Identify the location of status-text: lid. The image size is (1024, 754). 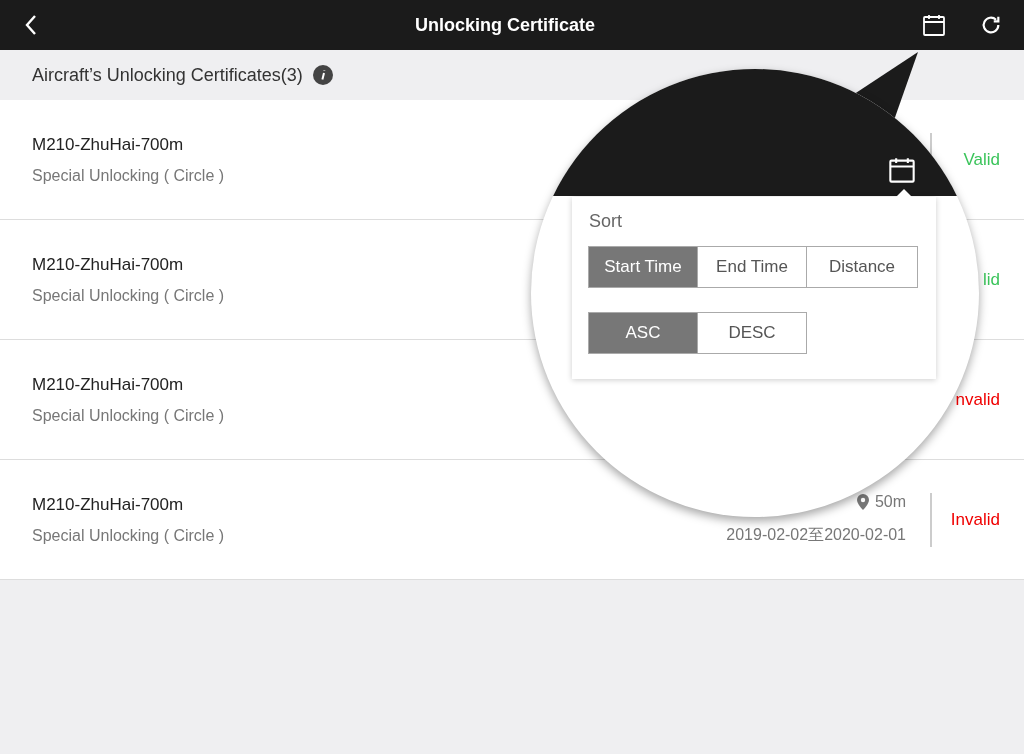
(991, 279).